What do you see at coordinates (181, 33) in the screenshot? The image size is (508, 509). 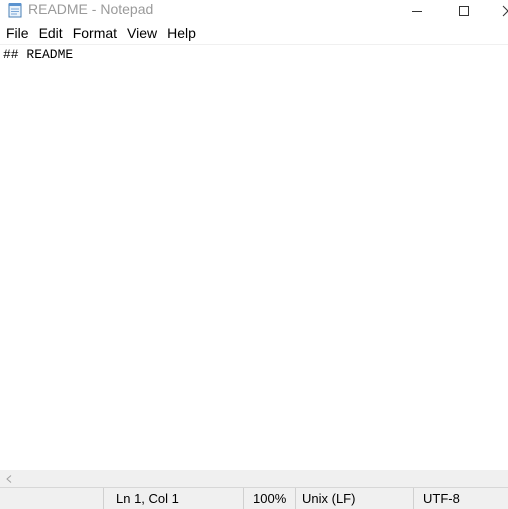 I see `menu-help: Help` at bounding box center [181, 33].